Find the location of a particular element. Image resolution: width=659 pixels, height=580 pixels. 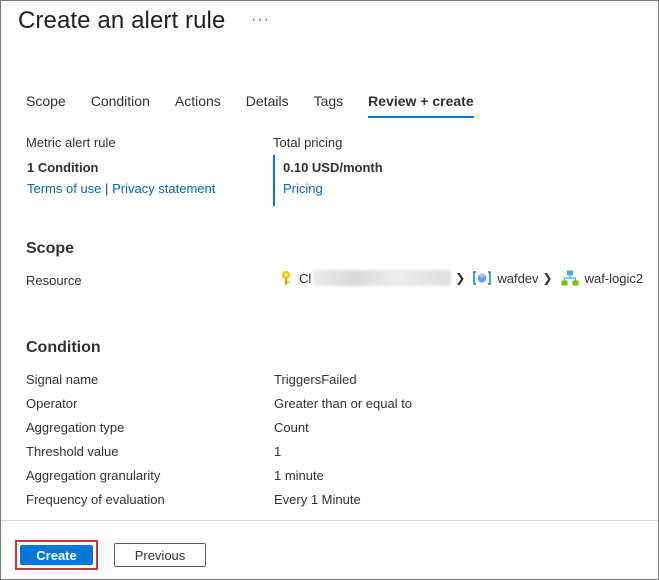

footer-divider is located at coordinates (329, 520).